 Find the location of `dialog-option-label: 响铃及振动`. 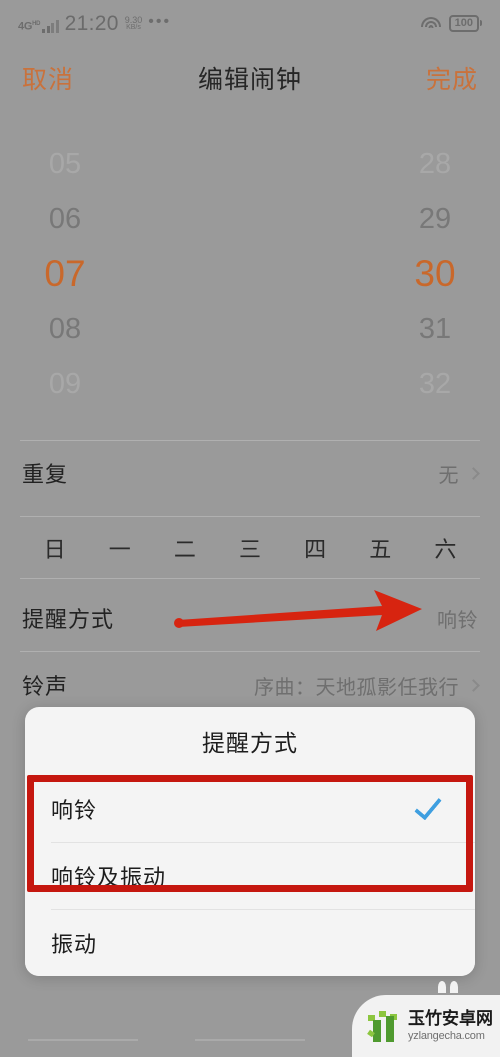

dialog-option-label: 响铃及振动 is located at coordinates (109, 877).